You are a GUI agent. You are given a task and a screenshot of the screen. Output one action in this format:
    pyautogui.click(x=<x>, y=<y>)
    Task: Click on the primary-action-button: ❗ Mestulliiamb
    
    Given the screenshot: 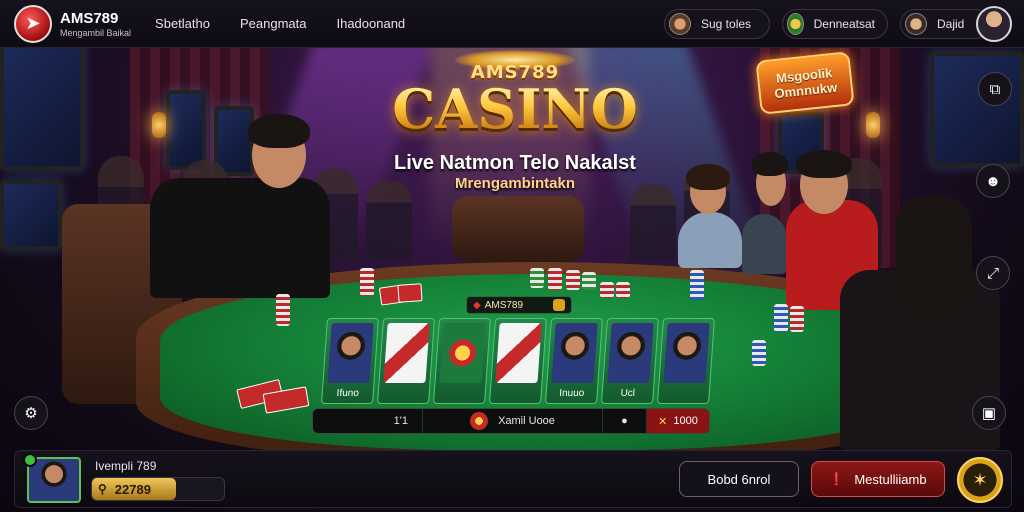 What is the action you would take?
    pyautogui.click(x=878, y=479)
    